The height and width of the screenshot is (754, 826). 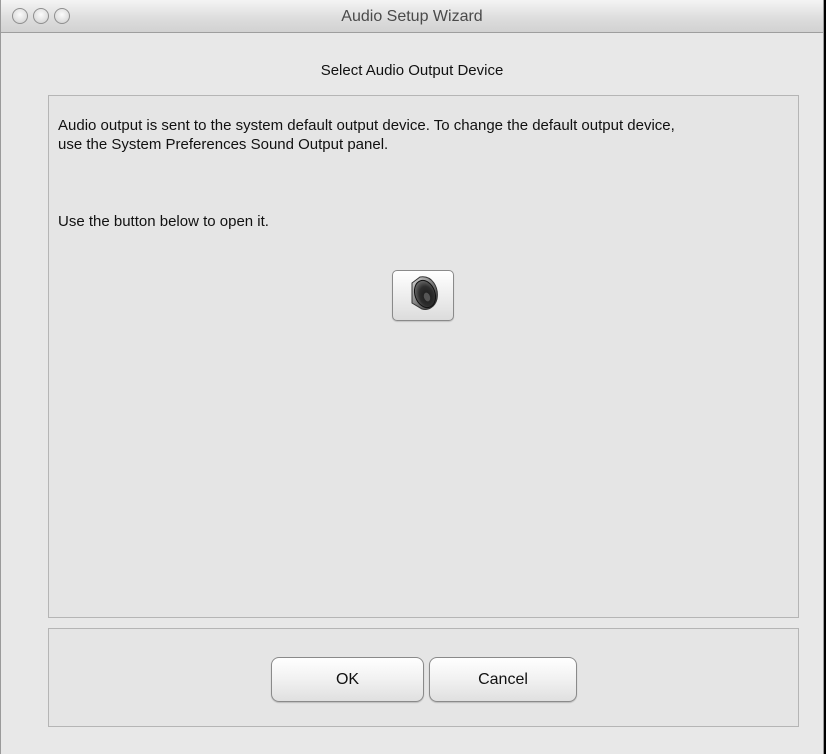 I want to click on open-sound-preferences-button, so click(x=423, y=295).